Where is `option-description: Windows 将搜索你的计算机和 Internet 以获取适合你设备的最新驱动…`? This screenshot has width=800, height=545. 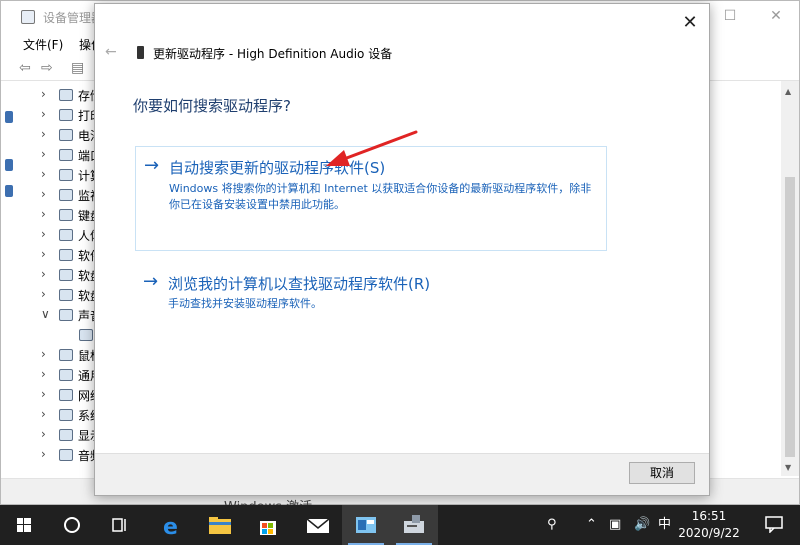
option-description: Windows 将搜索你的计算机和 Internet 以获取适合你设备的最新驱动… is located at coordinates (380, 196).